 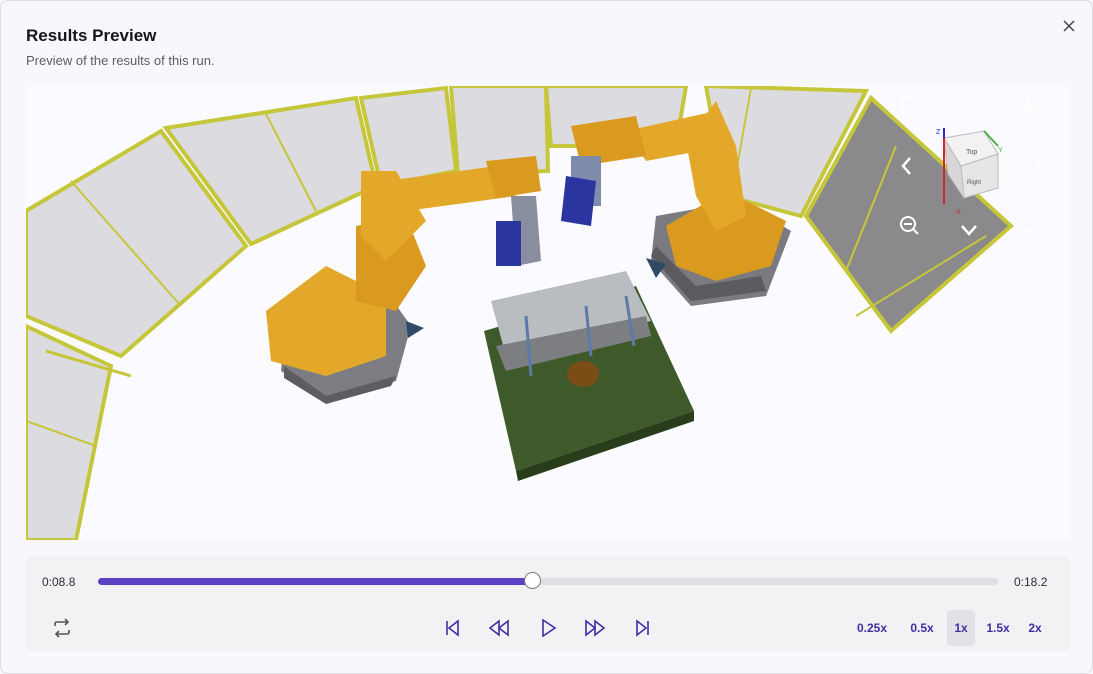 What do you see at coordinates (595, 628) in the screenshot?
I see `fast-forward-icon` at bounding box center [595, 628].